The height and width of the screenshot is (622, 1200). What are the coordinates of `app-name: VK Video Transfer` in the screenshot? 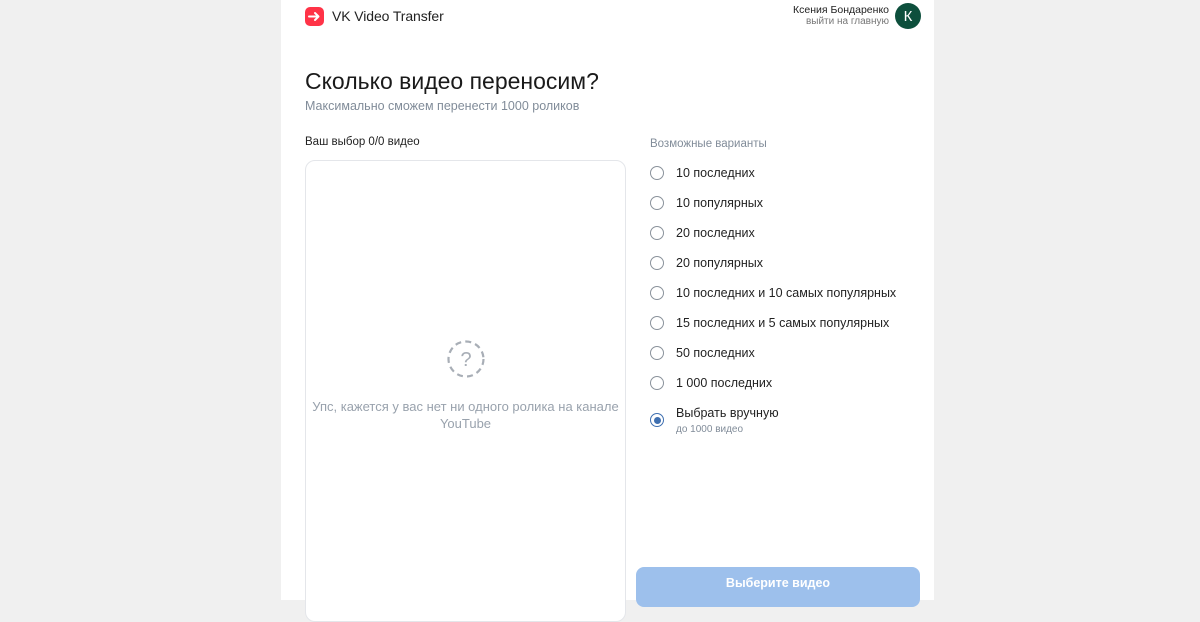 It's located at (388, 16).